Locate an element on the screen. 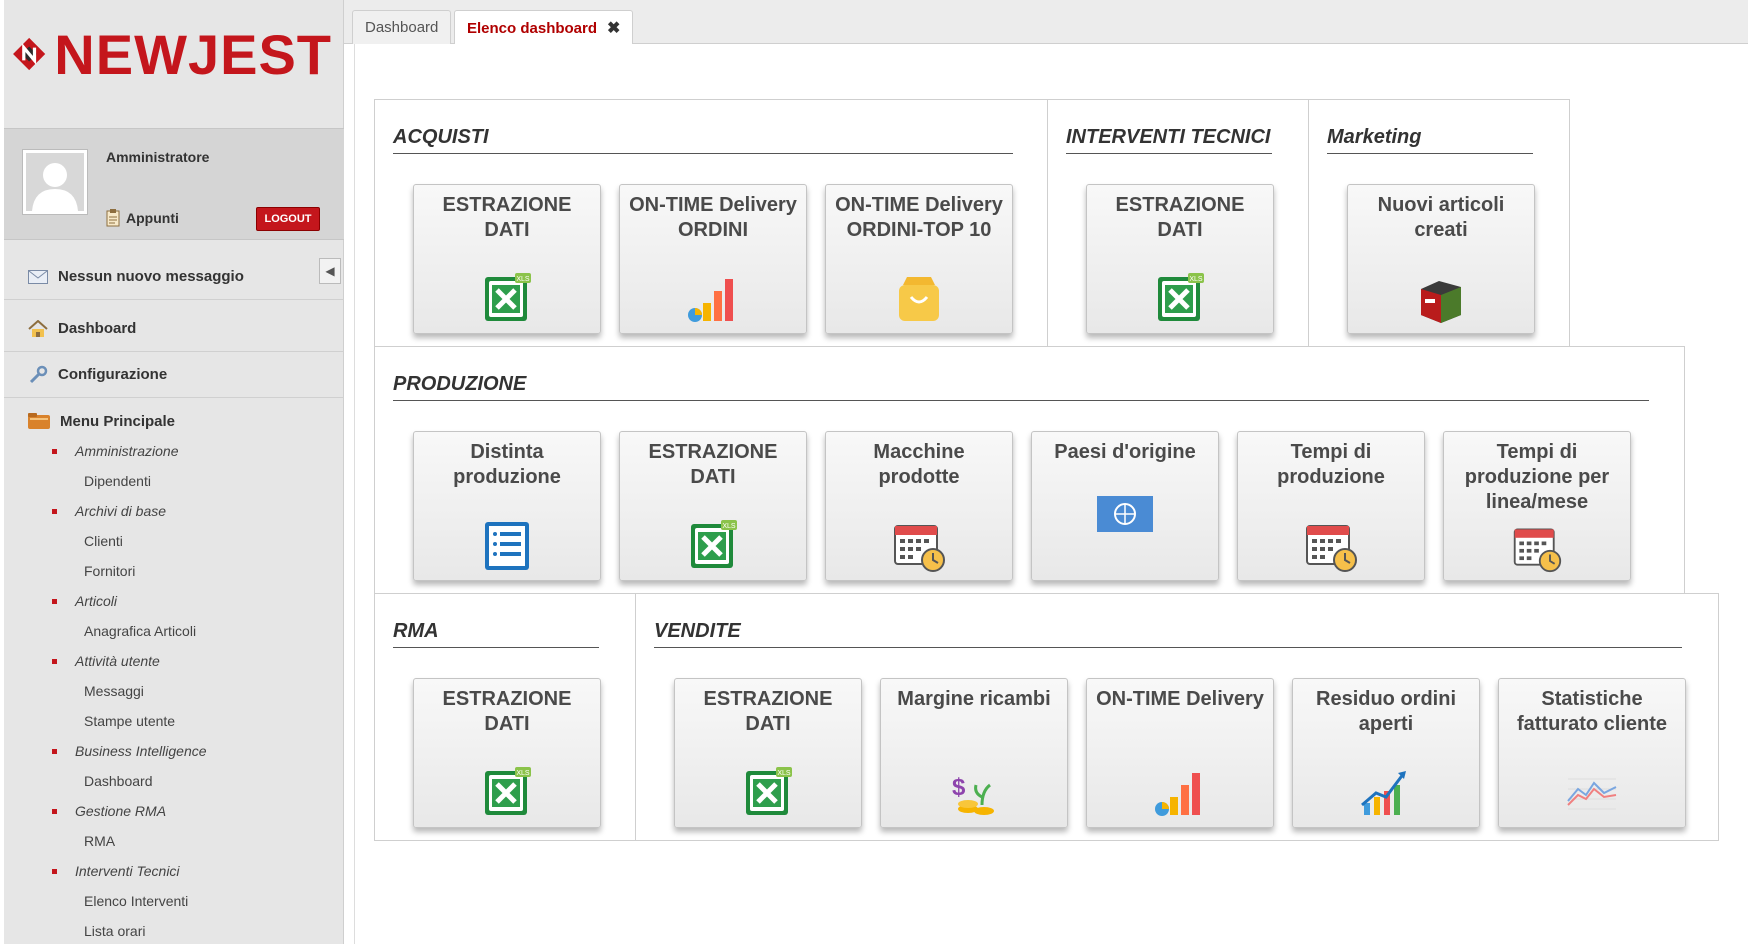  collapse-sidebar-button: ◀ is located at coordinates (330, 271).